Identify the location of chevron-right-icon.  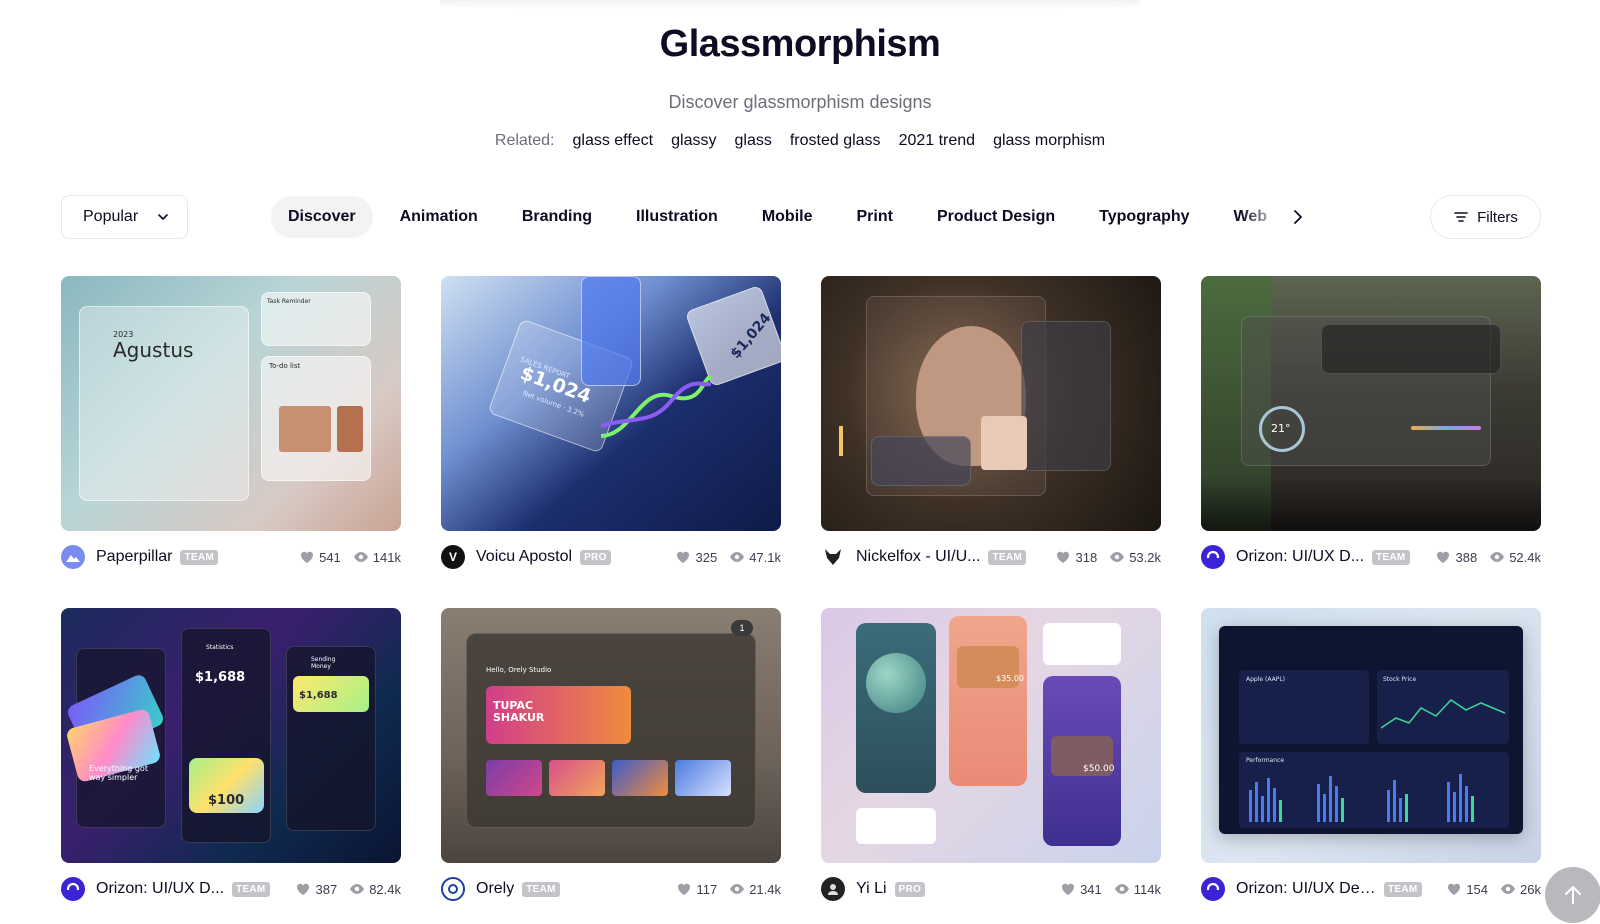
(1298, 217).